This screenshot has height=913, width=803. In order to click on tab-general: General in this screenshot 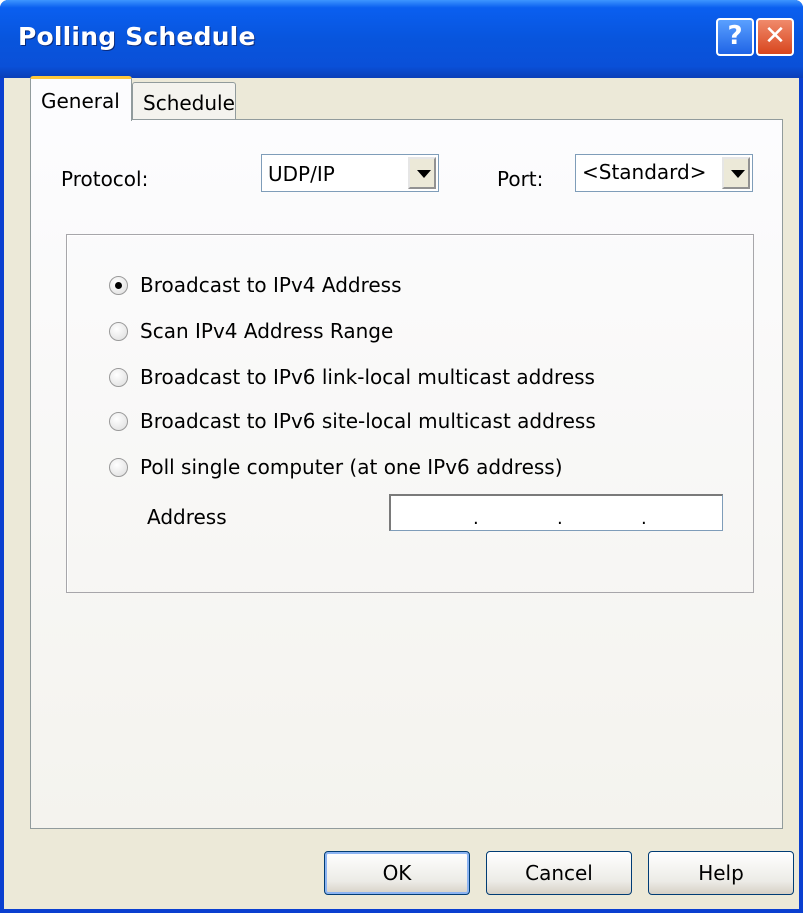, I will do `click(81, 98)`.